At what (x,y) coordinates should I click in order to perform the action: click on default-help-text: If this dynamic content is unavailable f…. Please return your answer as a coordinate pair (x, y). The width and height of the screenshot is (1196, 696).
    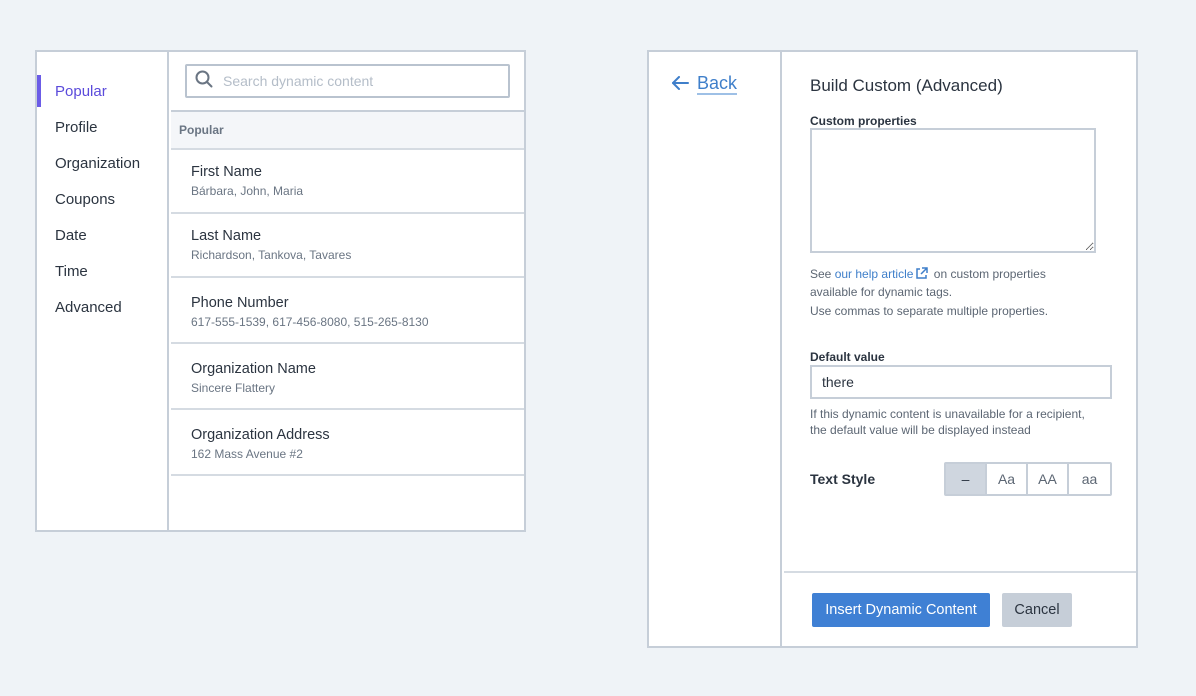
    Looking at the image, I should click on (947, 422).